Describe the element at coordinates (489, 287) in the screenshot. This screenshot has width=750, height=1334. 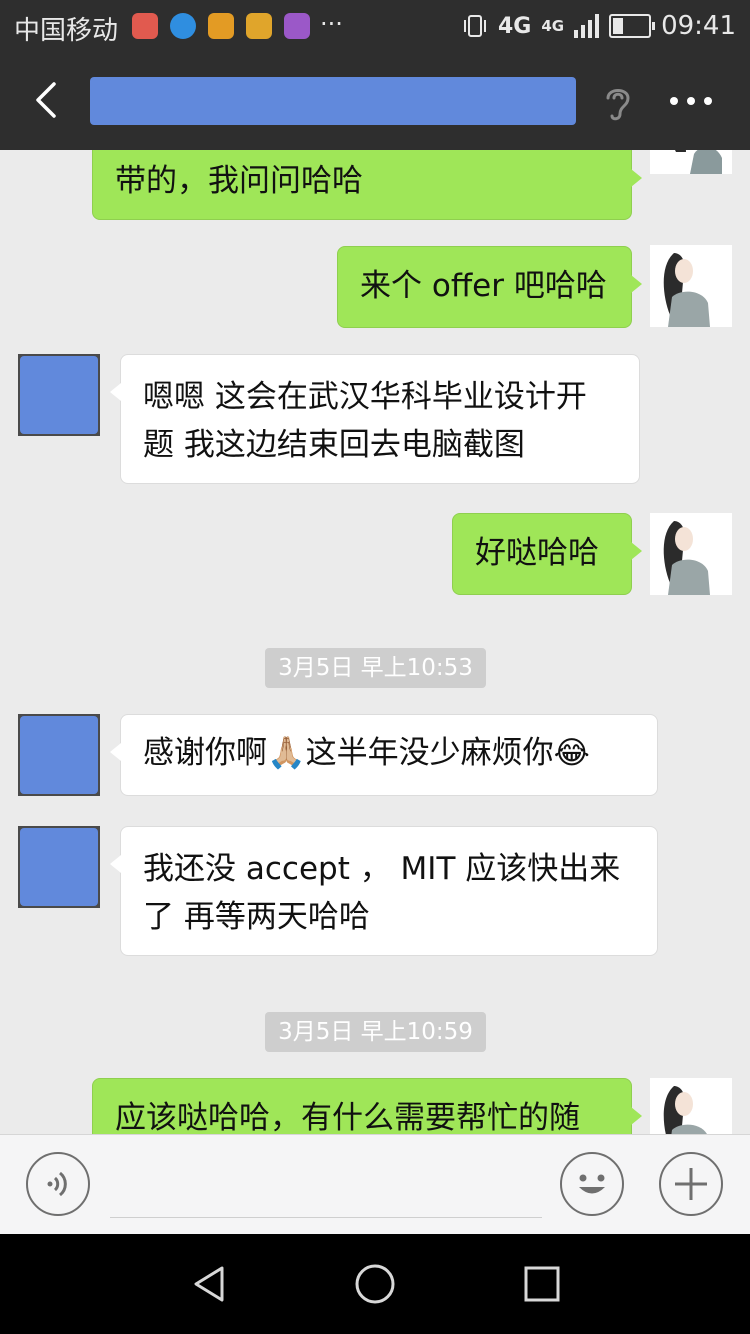
I see `message-bubble-sent: 来个 offer 吧哈哈` at that location.